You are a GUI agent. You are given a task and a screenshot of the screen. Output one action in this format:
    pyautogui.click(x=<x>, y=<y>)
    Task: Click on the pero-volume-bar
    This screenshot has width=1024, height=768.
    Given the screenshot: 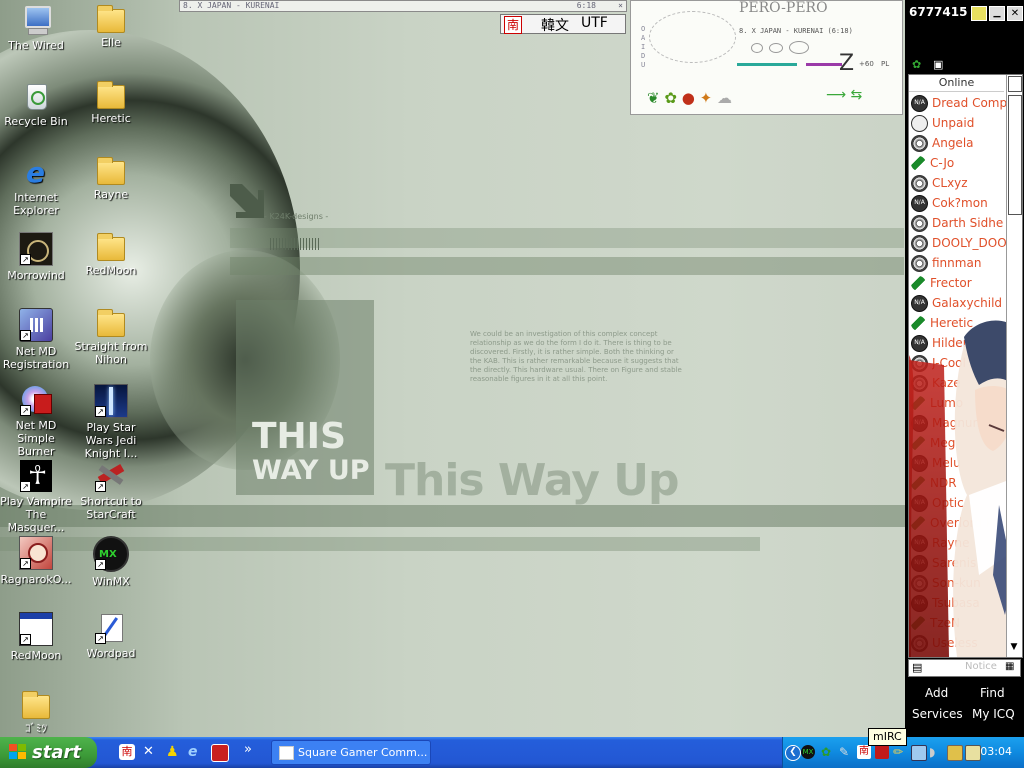 What is the action you would take?
    pyautogui.click(x=824, y=64)
    